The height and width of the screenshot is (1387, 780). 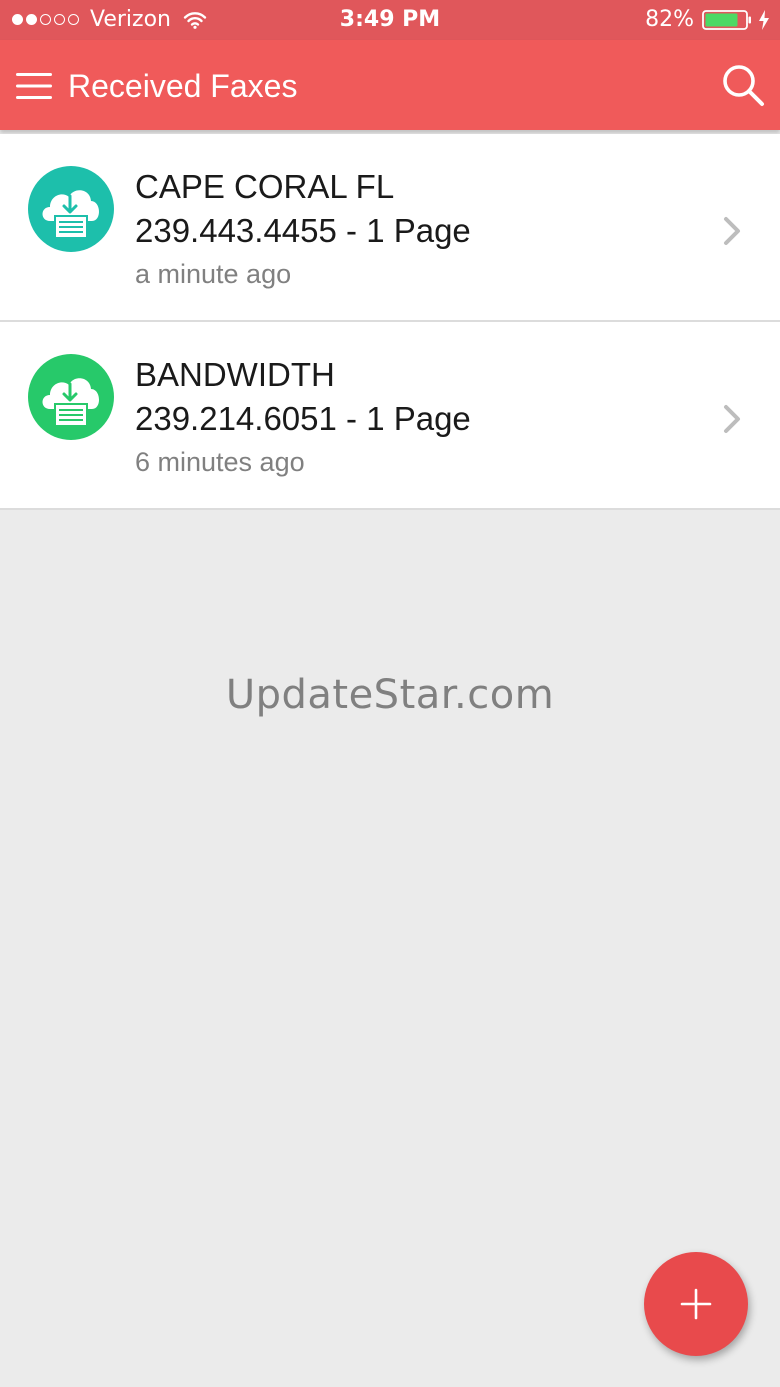 What do you see at coordinates (265, 186) in the screenshot?
I see `fax-sender-name: CAPE CORAL FL` at bounding box center [265, 186].